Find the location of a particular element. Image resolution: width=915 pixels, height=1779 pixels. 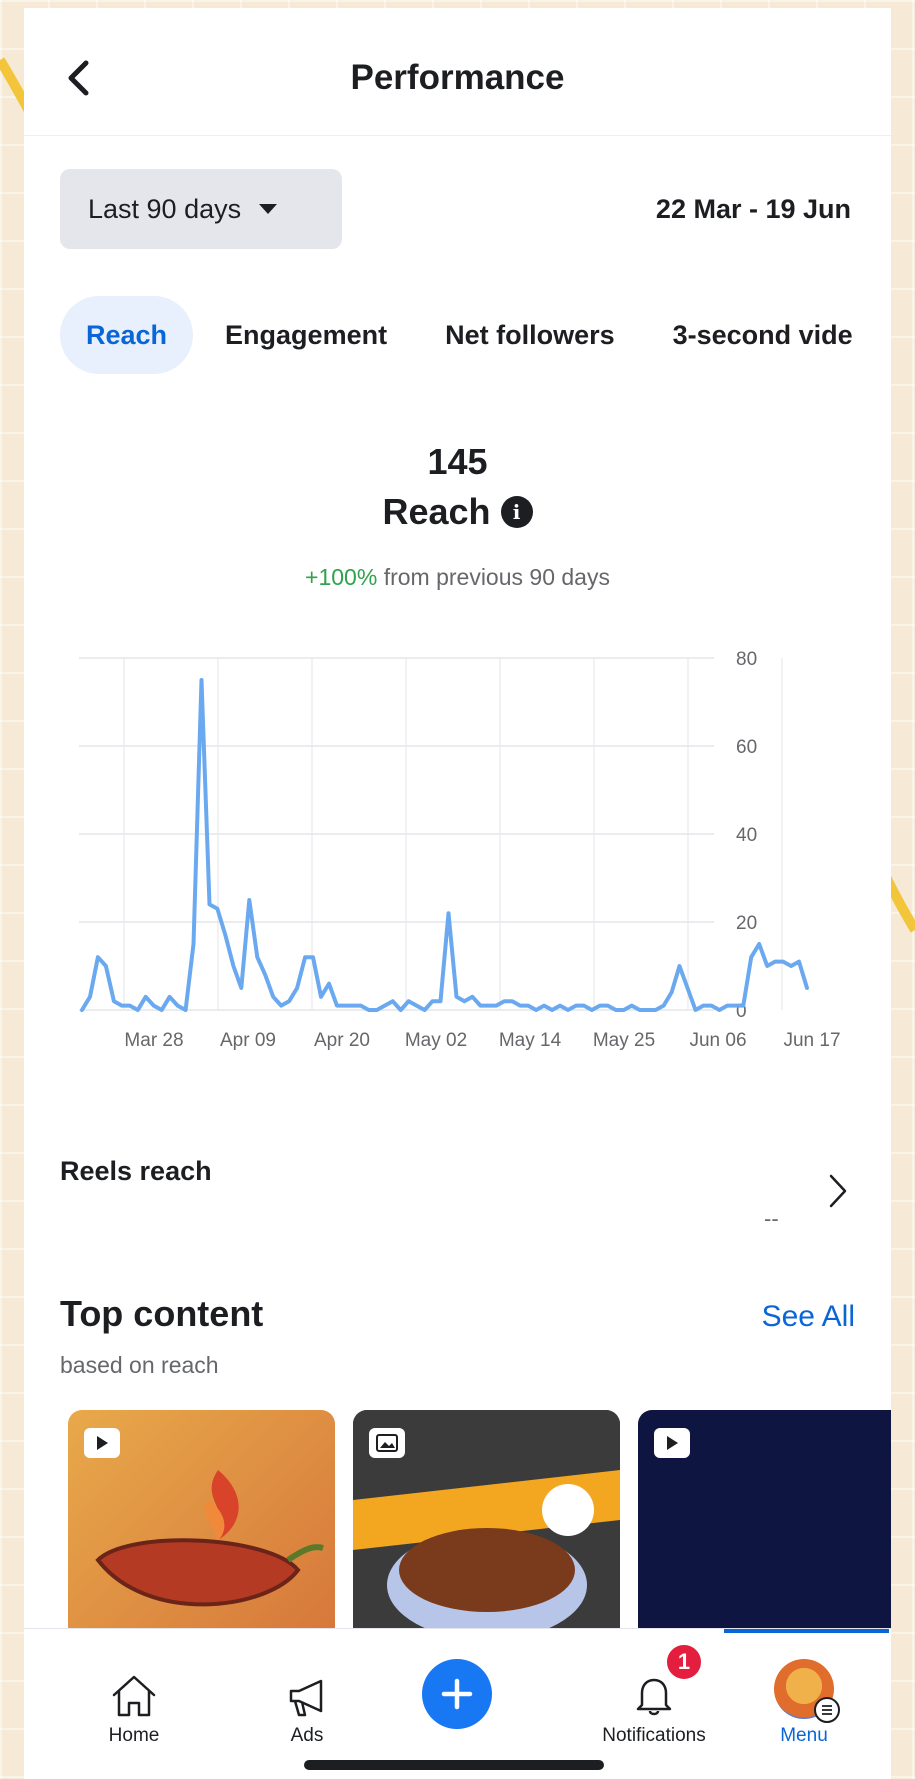

info-icon: i is located at coordinates (516, 512).